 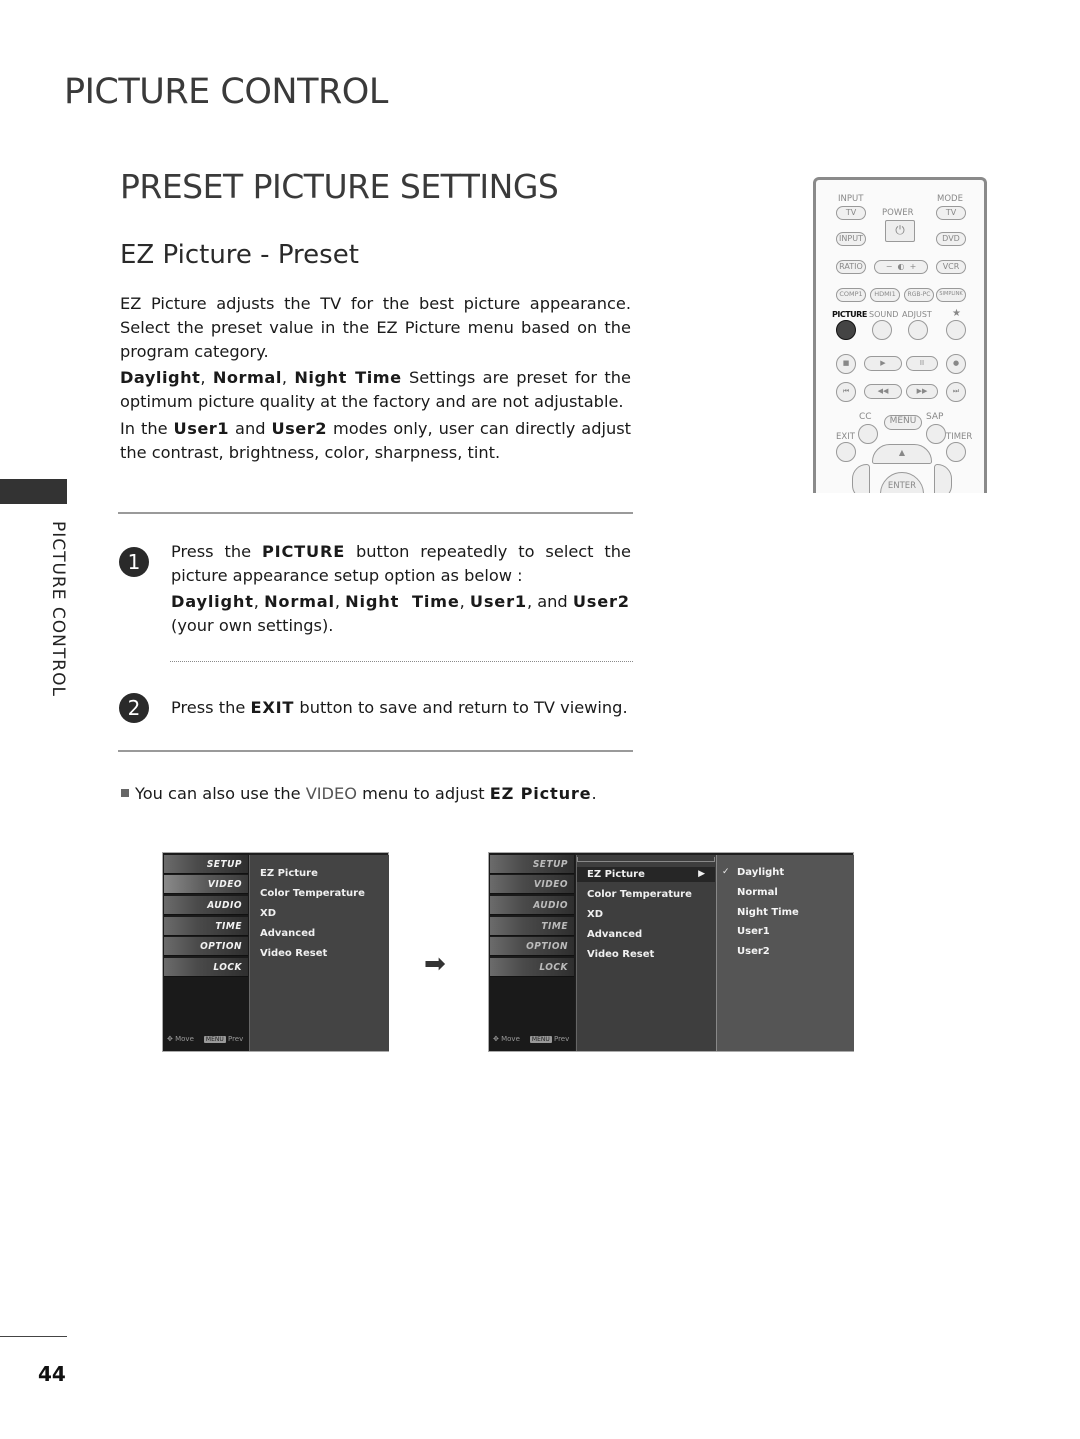 I want to click on osd-item-ez-picture-selected: EZ Picture ▶, so click(x=646, y=874).